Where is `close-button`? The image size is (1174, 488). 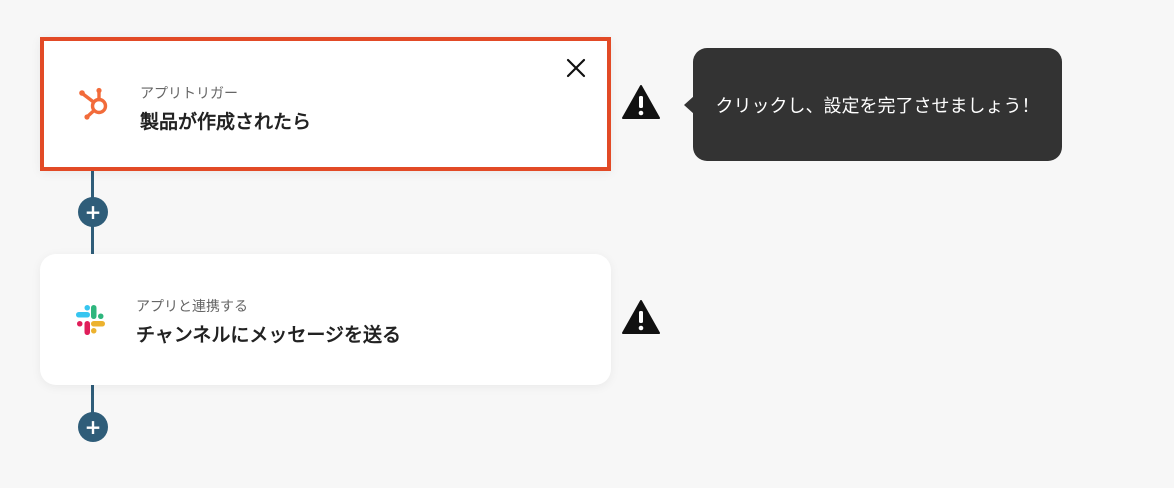
close-button is located at coordinates (576, 68).